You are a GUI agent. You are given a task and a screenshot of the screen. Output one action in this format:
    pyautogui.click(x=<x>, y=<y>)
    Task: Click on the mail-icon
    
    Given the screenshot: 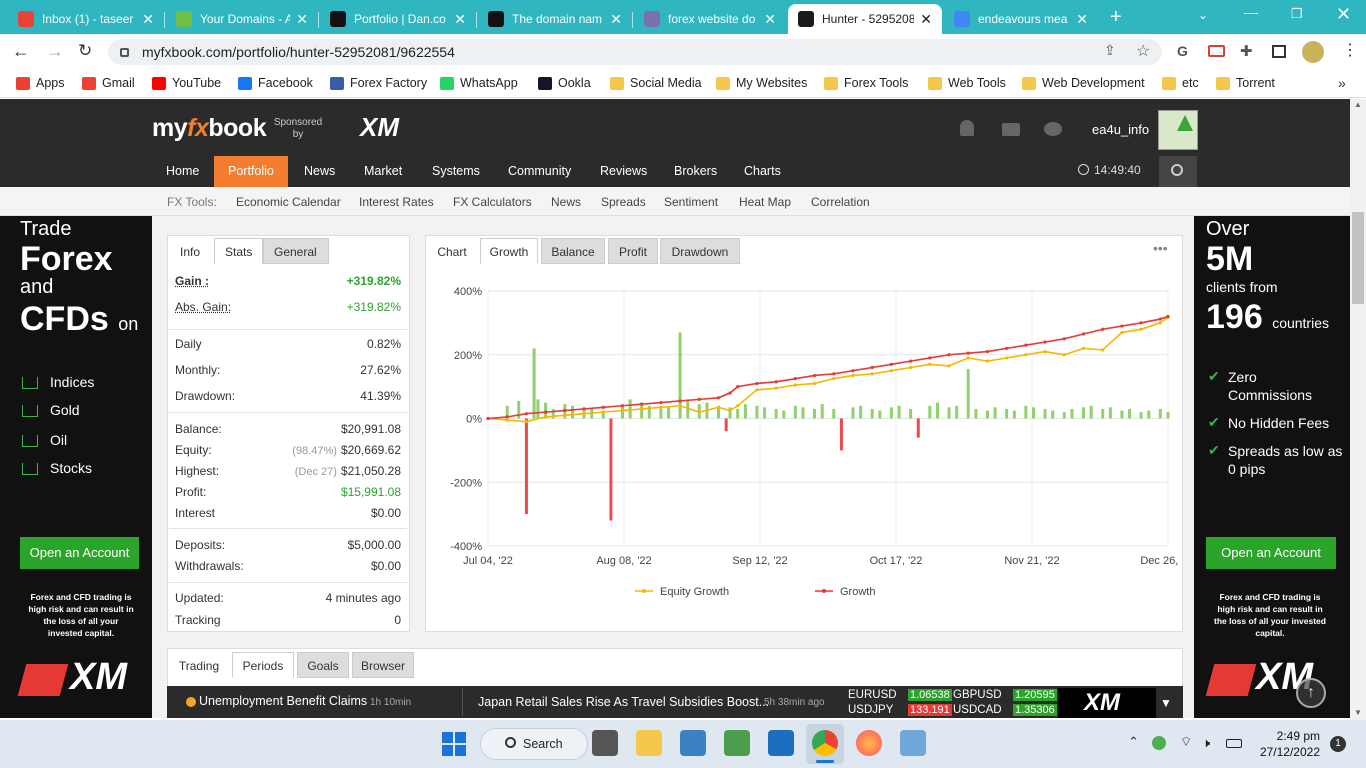 What is the action you would take?
    pyautogui.click(x=1011, y=129)
    